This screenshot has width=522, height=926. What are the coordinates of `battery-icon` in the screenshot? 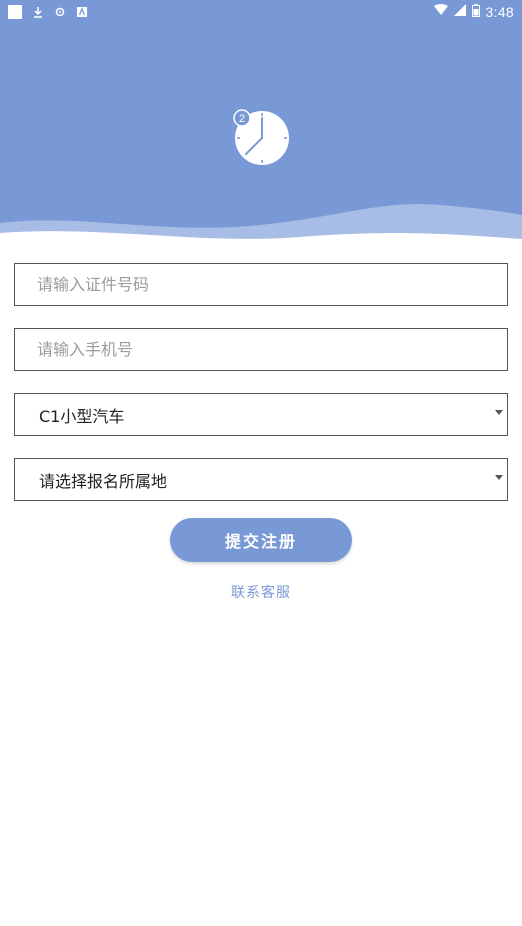 It's located at (475, 12).